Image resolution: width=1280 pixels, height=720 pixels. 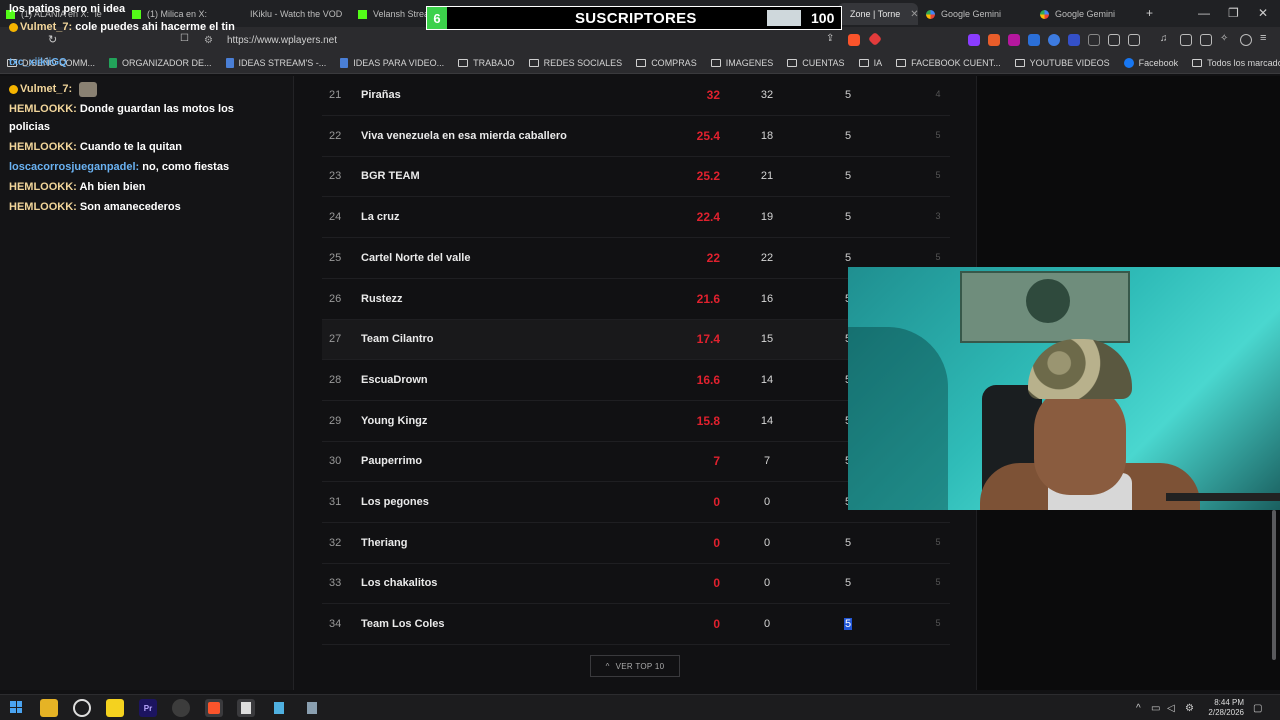 What do you see at coordinates (674, 62) in the screenshot?
I see `bookmark-label: COMPRAS` at bounding box center [674, 62].